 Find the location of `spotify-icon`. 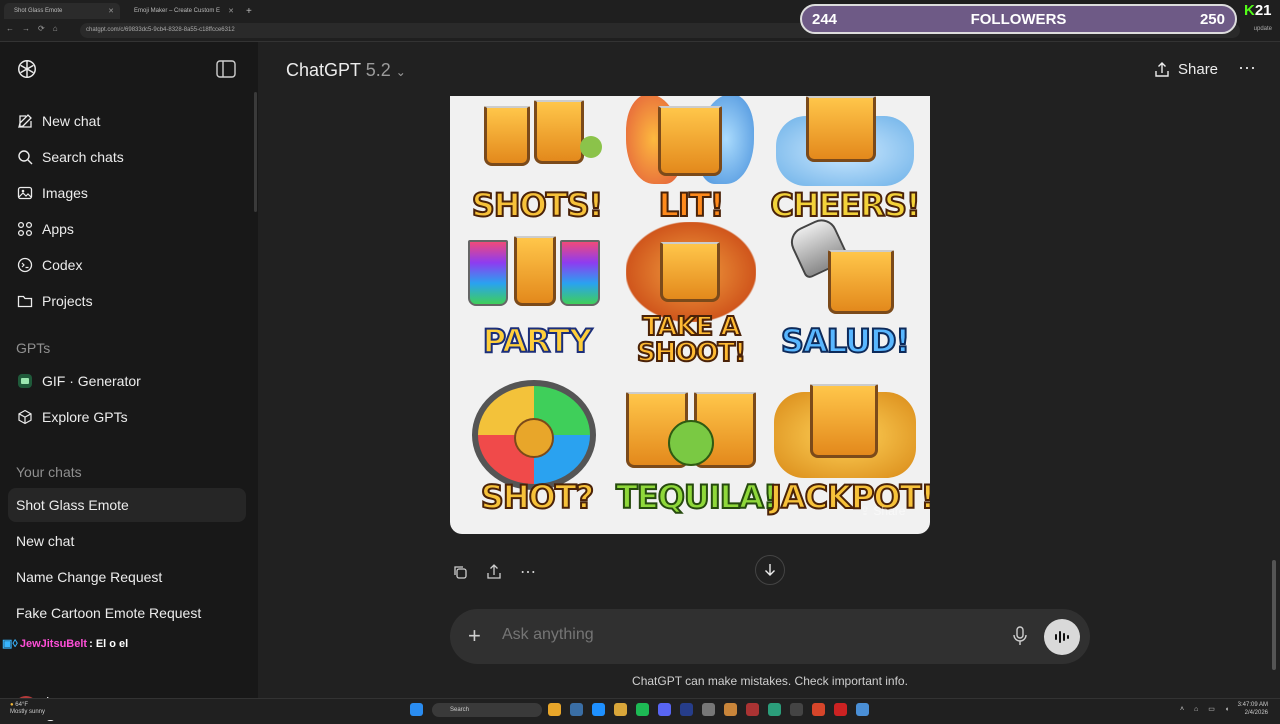

spotify-icon is located at coordinates (642, 709).